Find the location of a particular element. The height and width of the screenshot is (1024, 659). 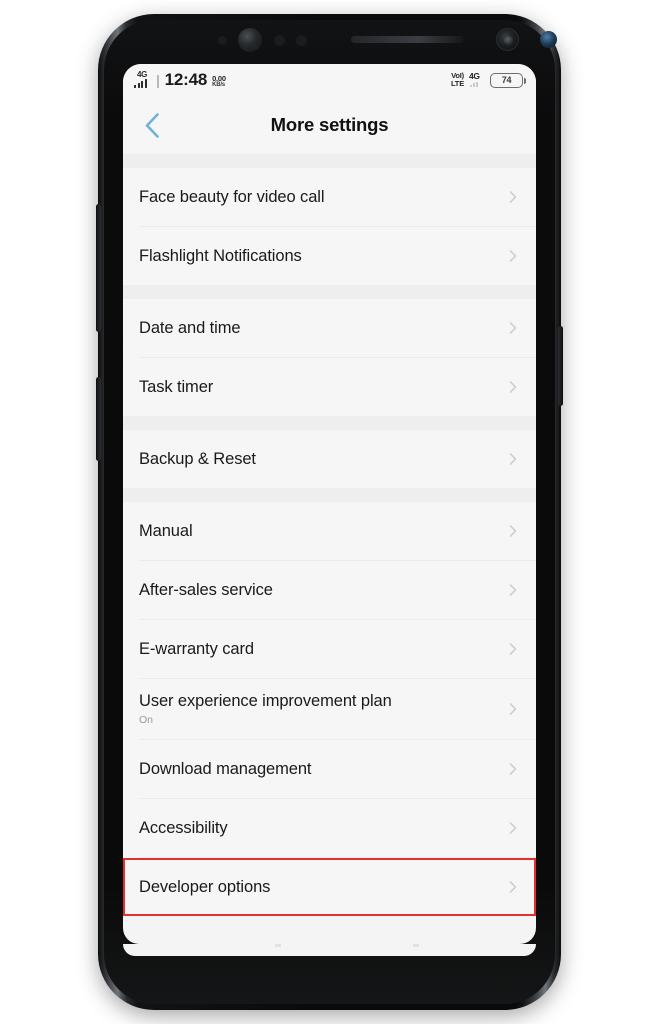

data-network-label: 4G is located at coordinates (474, 76).